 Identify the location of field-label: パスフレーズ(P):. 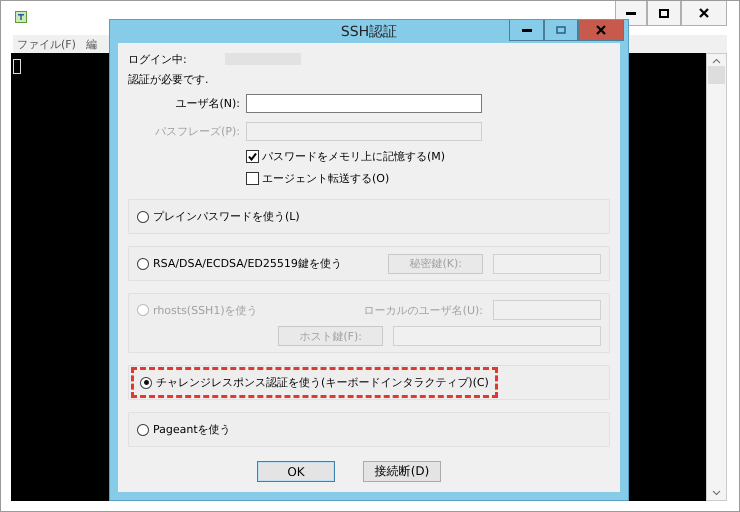
(197, 131).